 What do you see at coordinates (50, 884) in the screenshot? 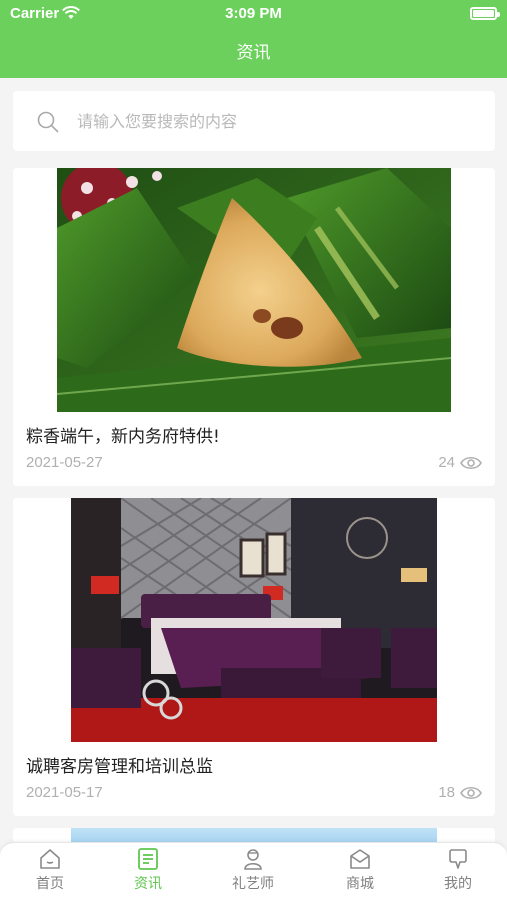
I see `tab-label: 首页` at bounding box center [50, 884].